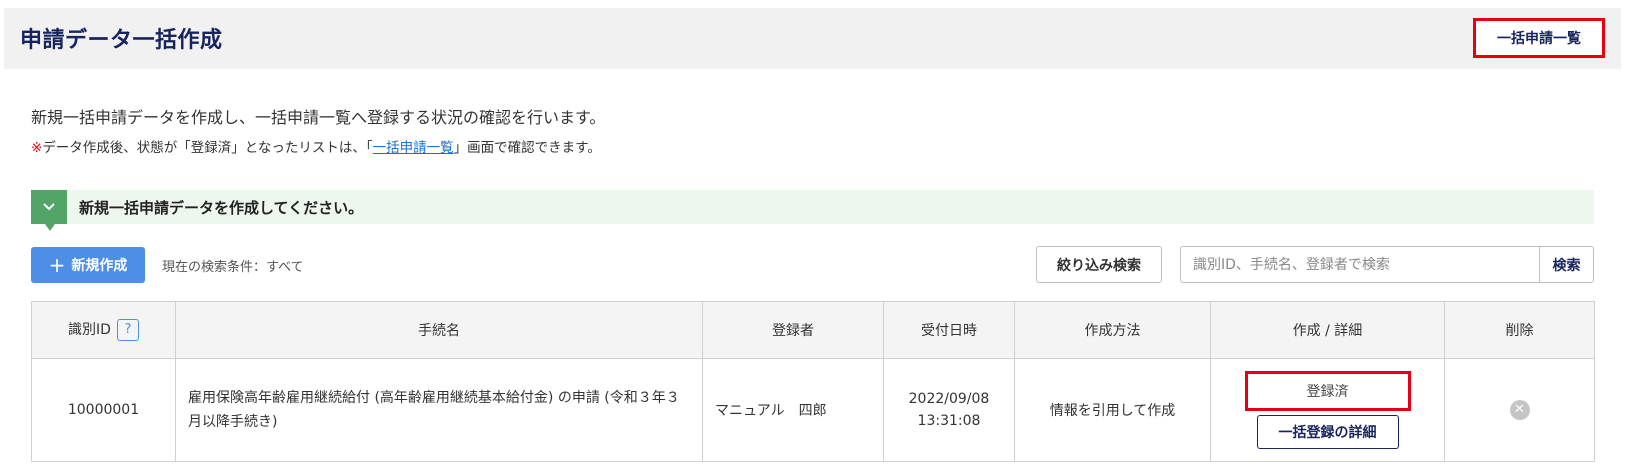 The height and width of the screenshot is (475, 1625). What do you see at coordinates (1327, 391) in the screenshot?
I see `status-badge: 登録済` at bounding box center [1327, 391].